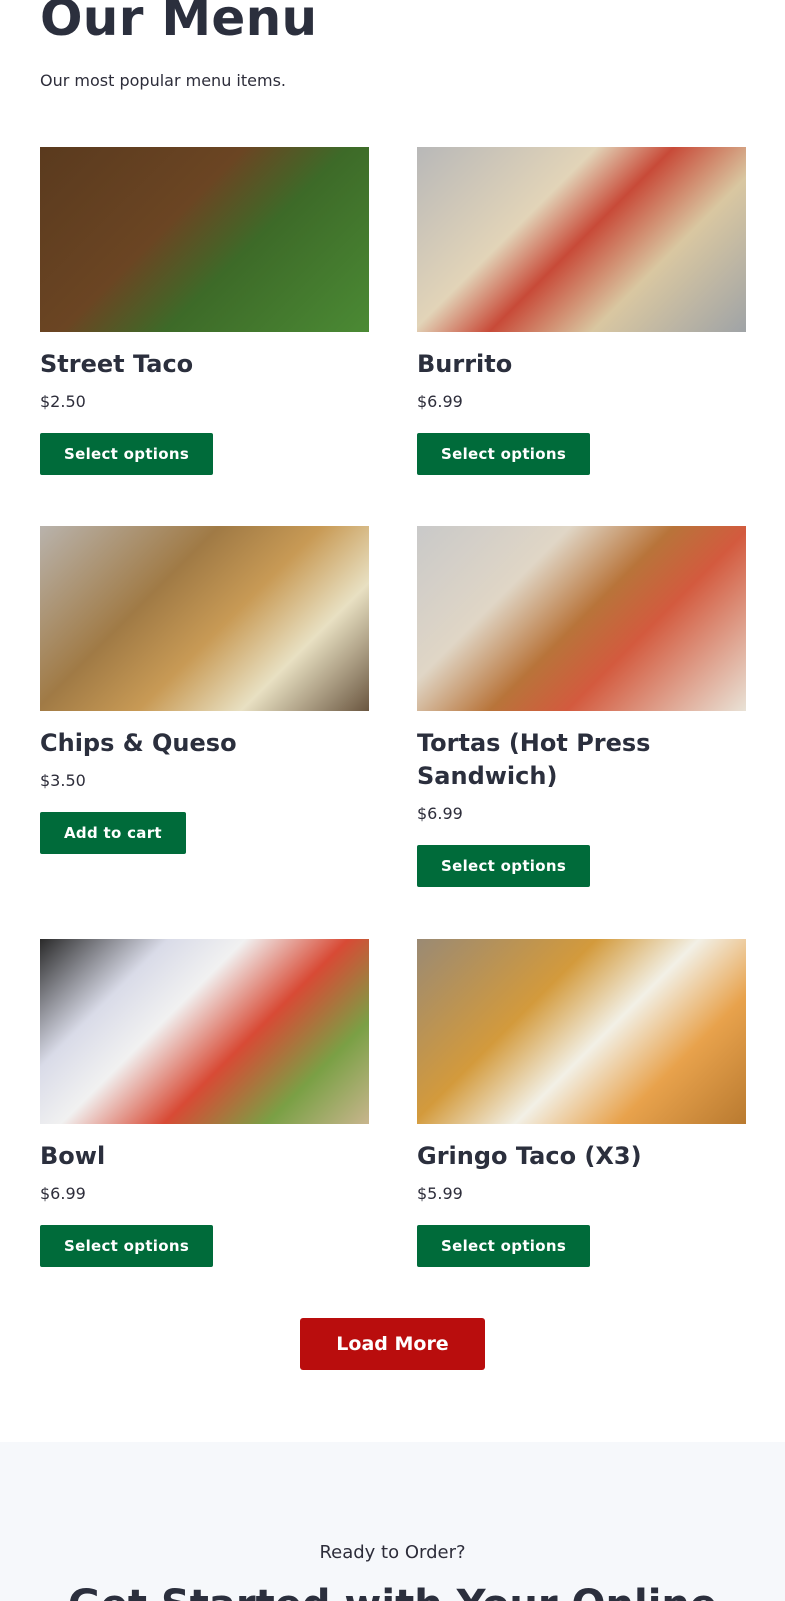 This screenshot has width=785, height=1601. What do you see at coordinates (581, 760) in the screenshot?
I see `product-name: Tortas (Hot Press Sandwich)` at bounding box center [581, 760].